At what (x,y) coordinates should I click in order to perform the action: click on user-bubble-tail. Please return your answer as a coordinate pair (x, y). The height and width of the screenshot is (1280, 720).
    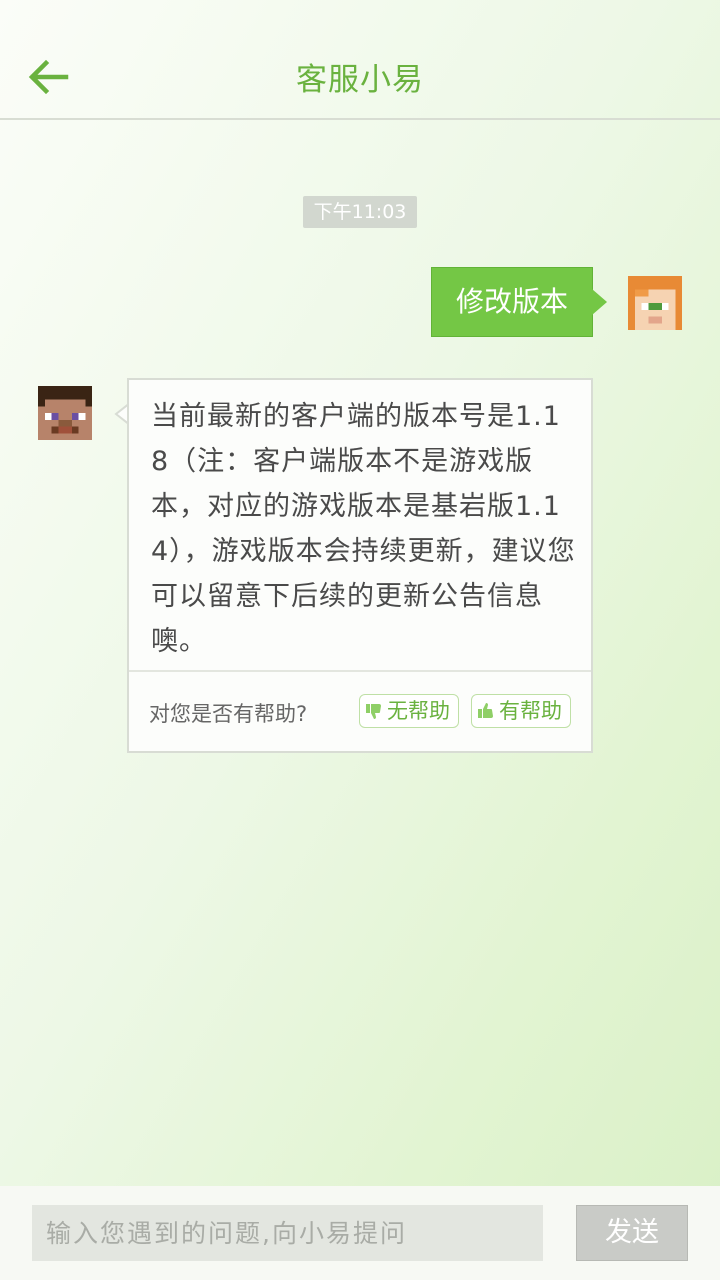
    Looking at the image, I should click on (599, 302).